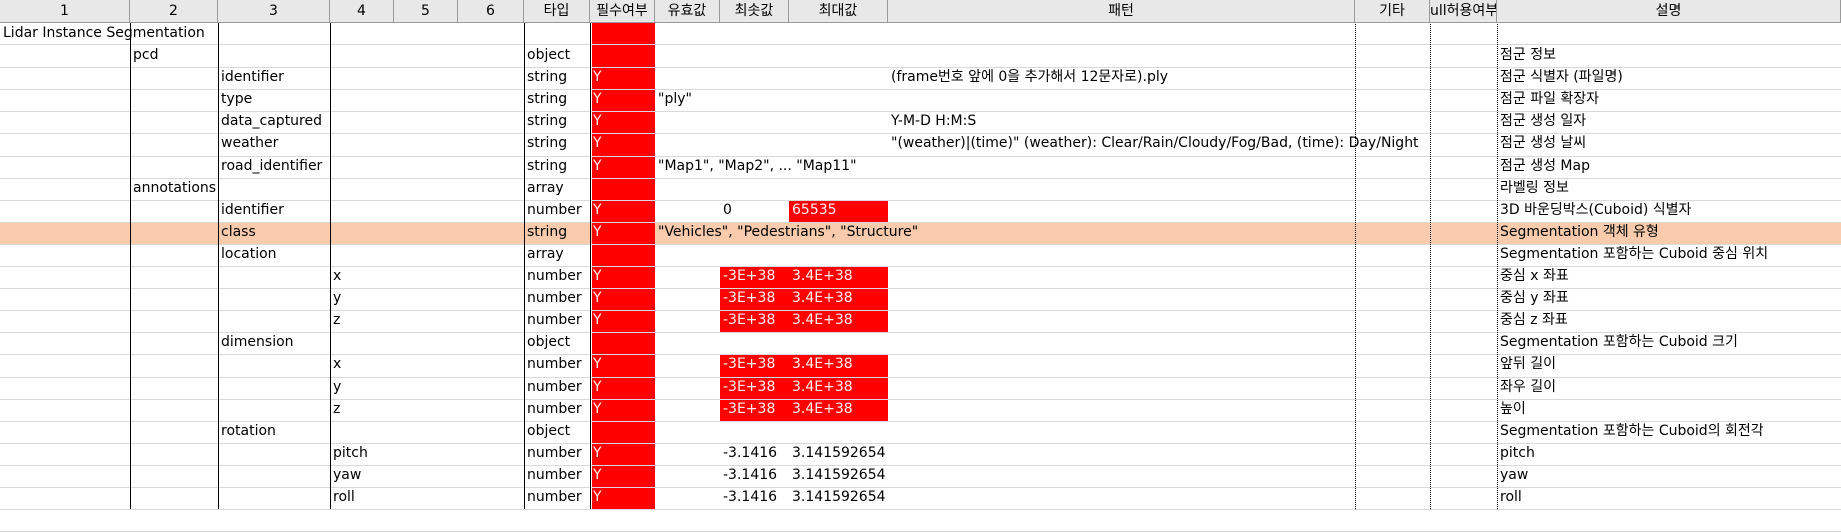 This screenshot has height=532, width=1841. I want to click on cell-desc: Segmentation 객체 유형, so click(1669, 233).